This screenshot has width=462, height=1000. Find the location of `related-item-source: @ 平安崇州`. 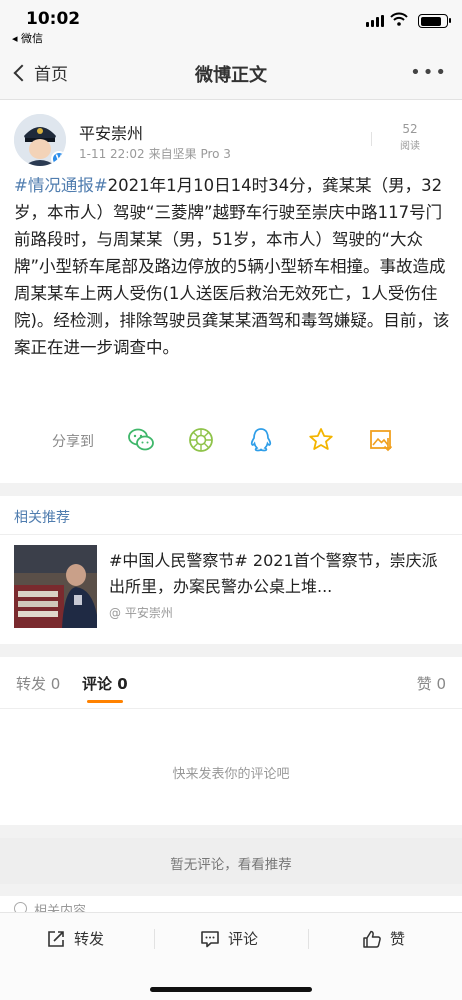

related-item-source: @ 平安崇州 is located at coordinates (141, 612).